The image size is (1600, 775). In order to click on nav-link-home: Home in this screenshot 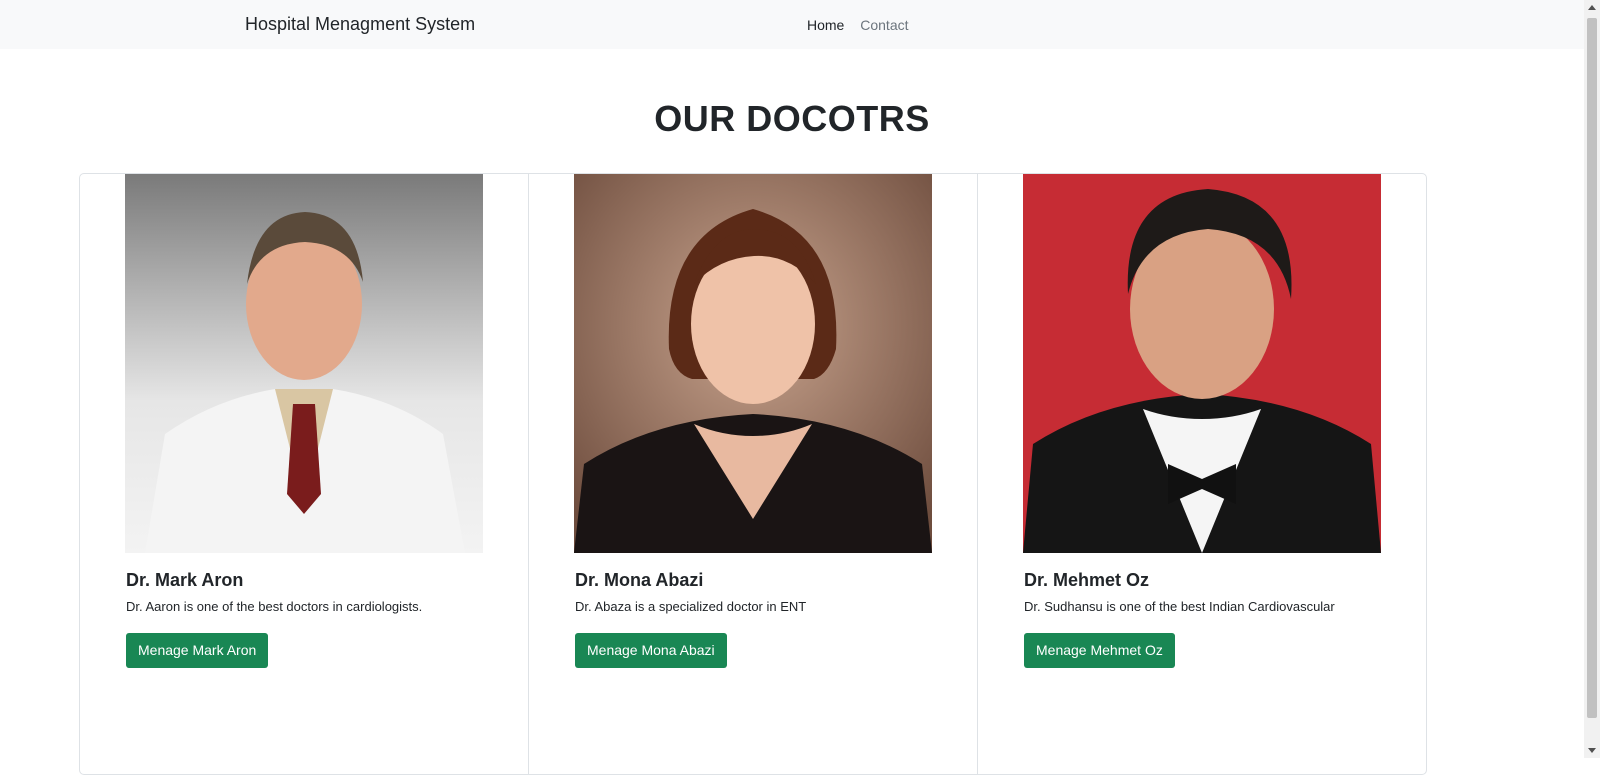, I will do `click(825, 25)`.